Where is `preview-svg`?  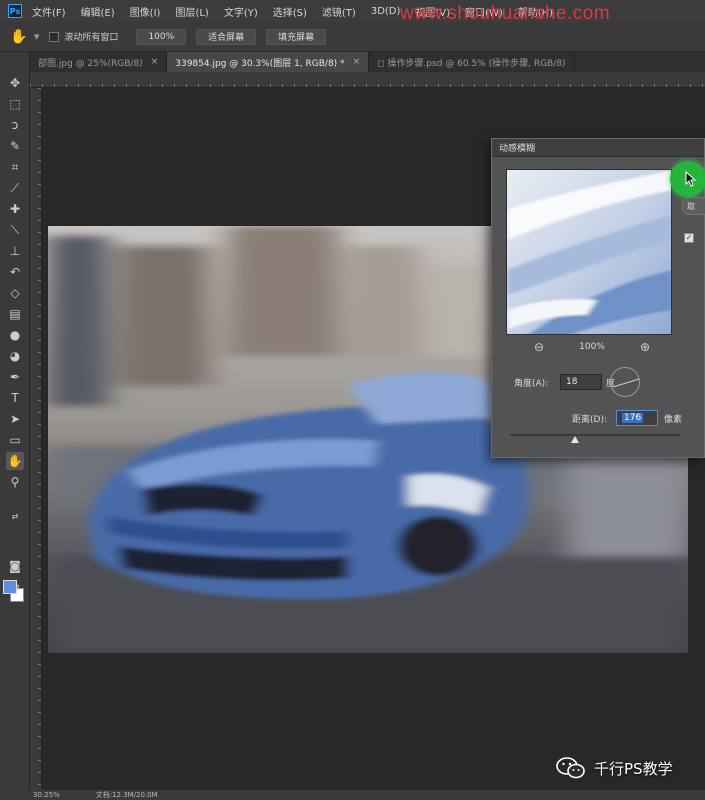
preview-svg is located at coordinates (589, 252).